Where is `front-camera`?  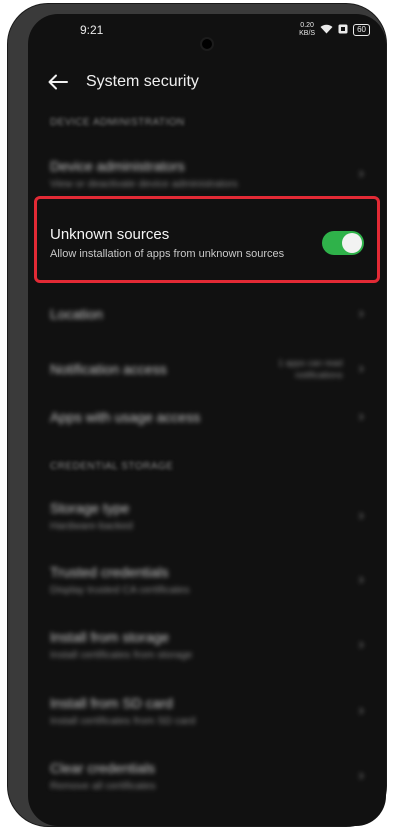
front-camera is located at coordinates (207, 44).